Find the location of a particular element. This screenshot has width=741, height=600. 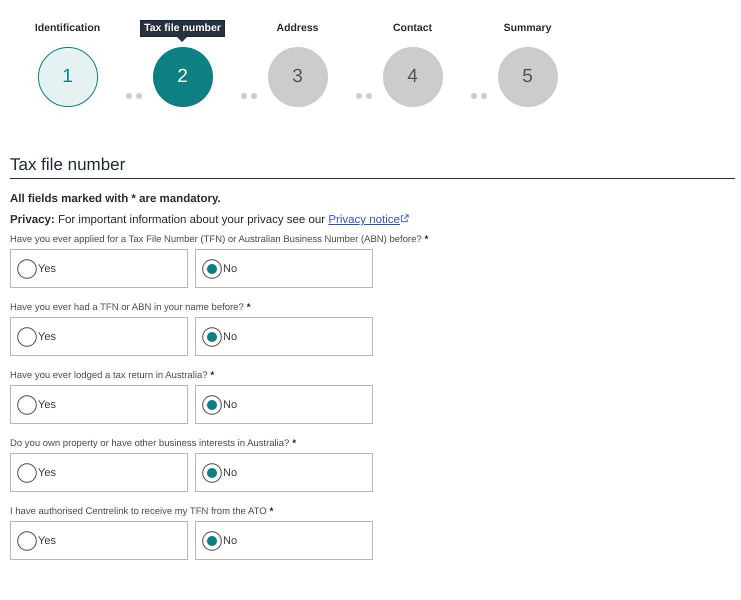

privacy-link: Privacy notice is located at coordinates (368, 220).